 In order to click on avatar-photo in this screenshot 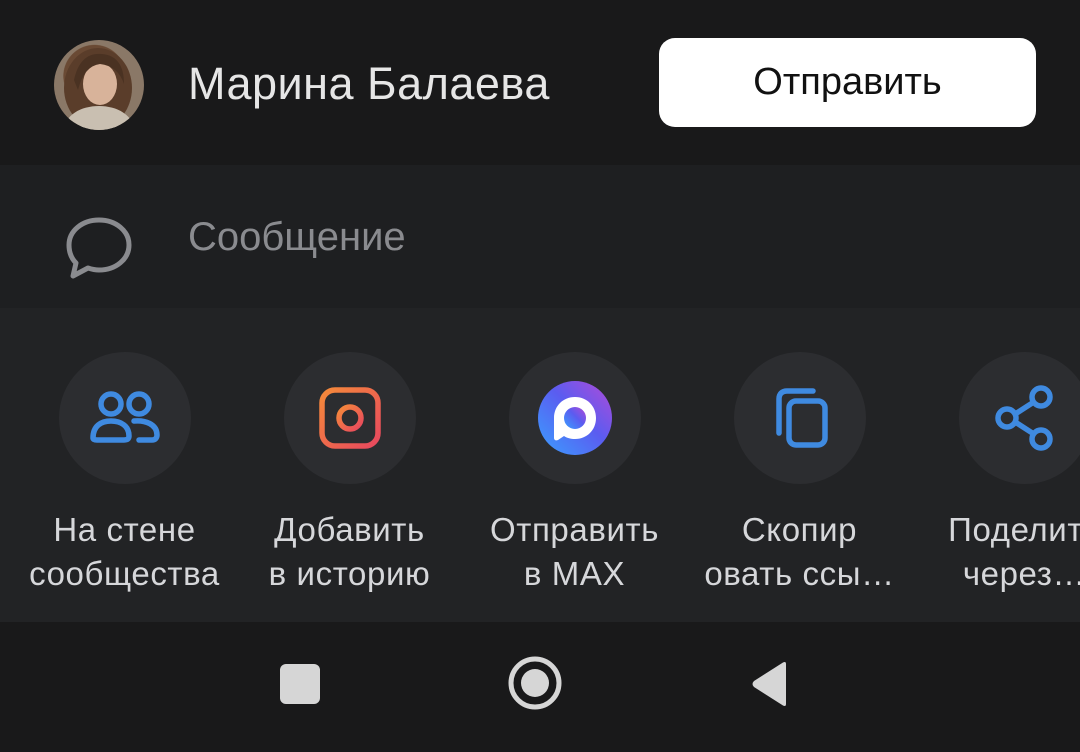, I will do `click(98, 89)`.